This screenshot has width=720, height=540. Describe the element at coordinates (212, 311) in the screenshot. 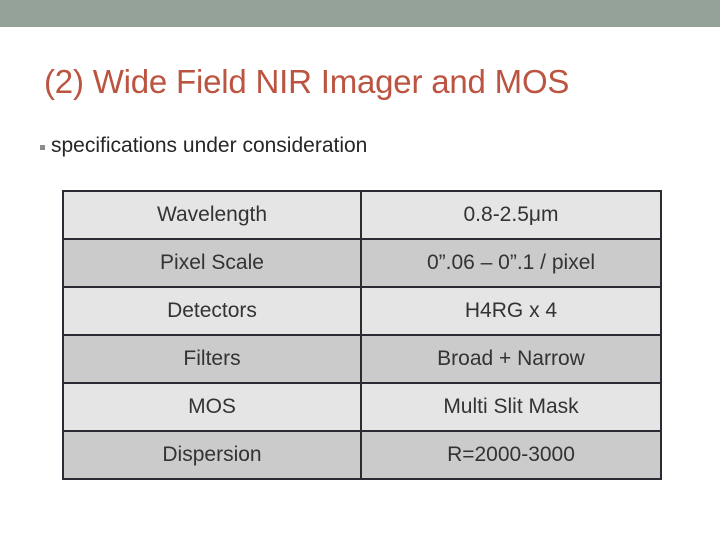

I see `spec-label-cell: Detectors` at that location.